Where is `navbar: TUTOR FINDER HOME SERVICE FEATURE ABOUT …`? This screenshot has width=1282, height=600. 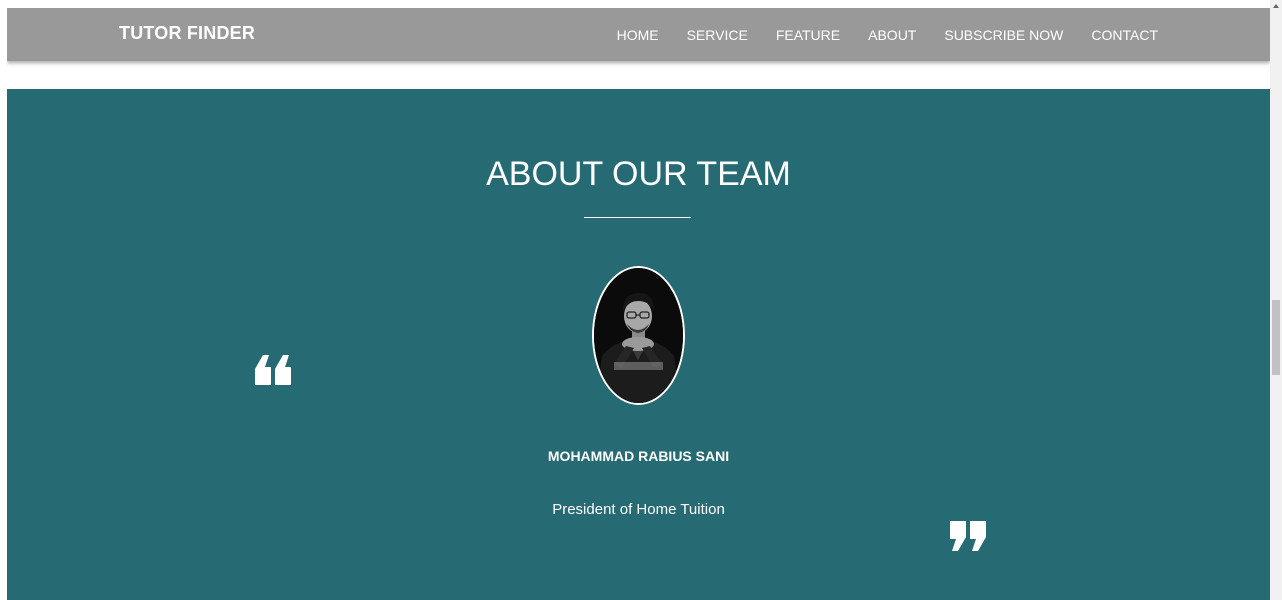
navbar: TUTOR FINDER HOME SERVICE FEATURE ABOUT … is located at coordinates (638, 34).